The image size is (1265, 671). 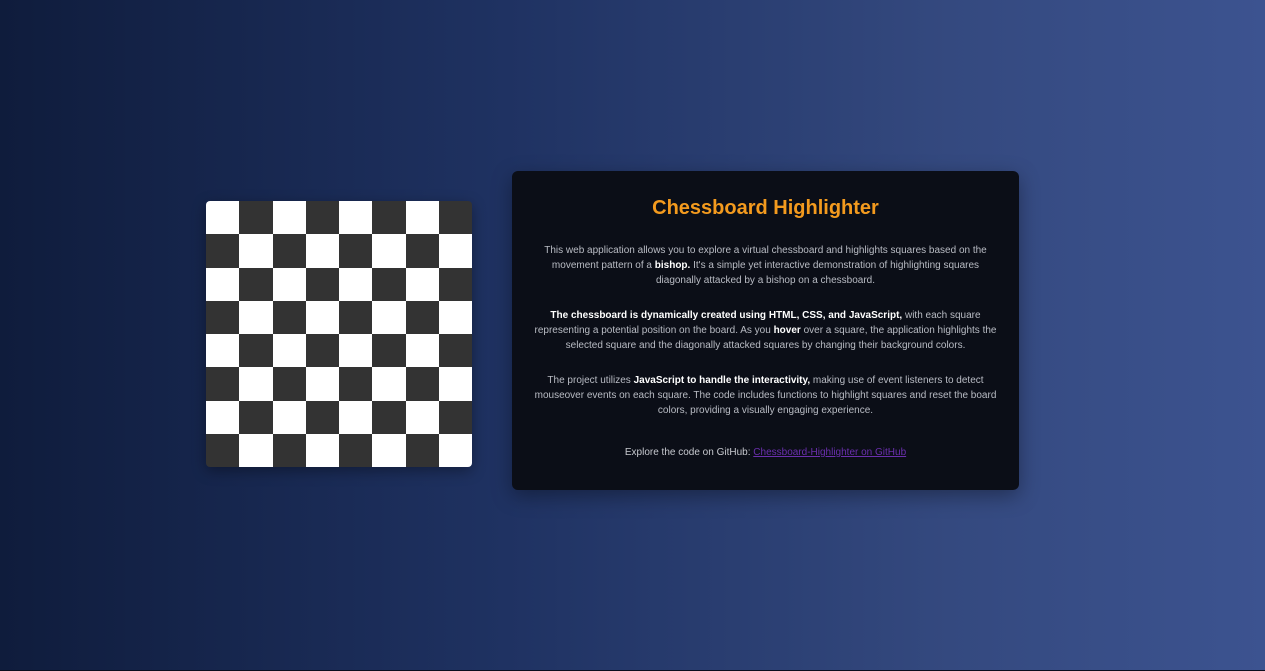 What do you see at coordinates (689, 452) in the screenshot?
I see `github-prefix: Explore the code on GitHub:` at bounding box center [689, 452].